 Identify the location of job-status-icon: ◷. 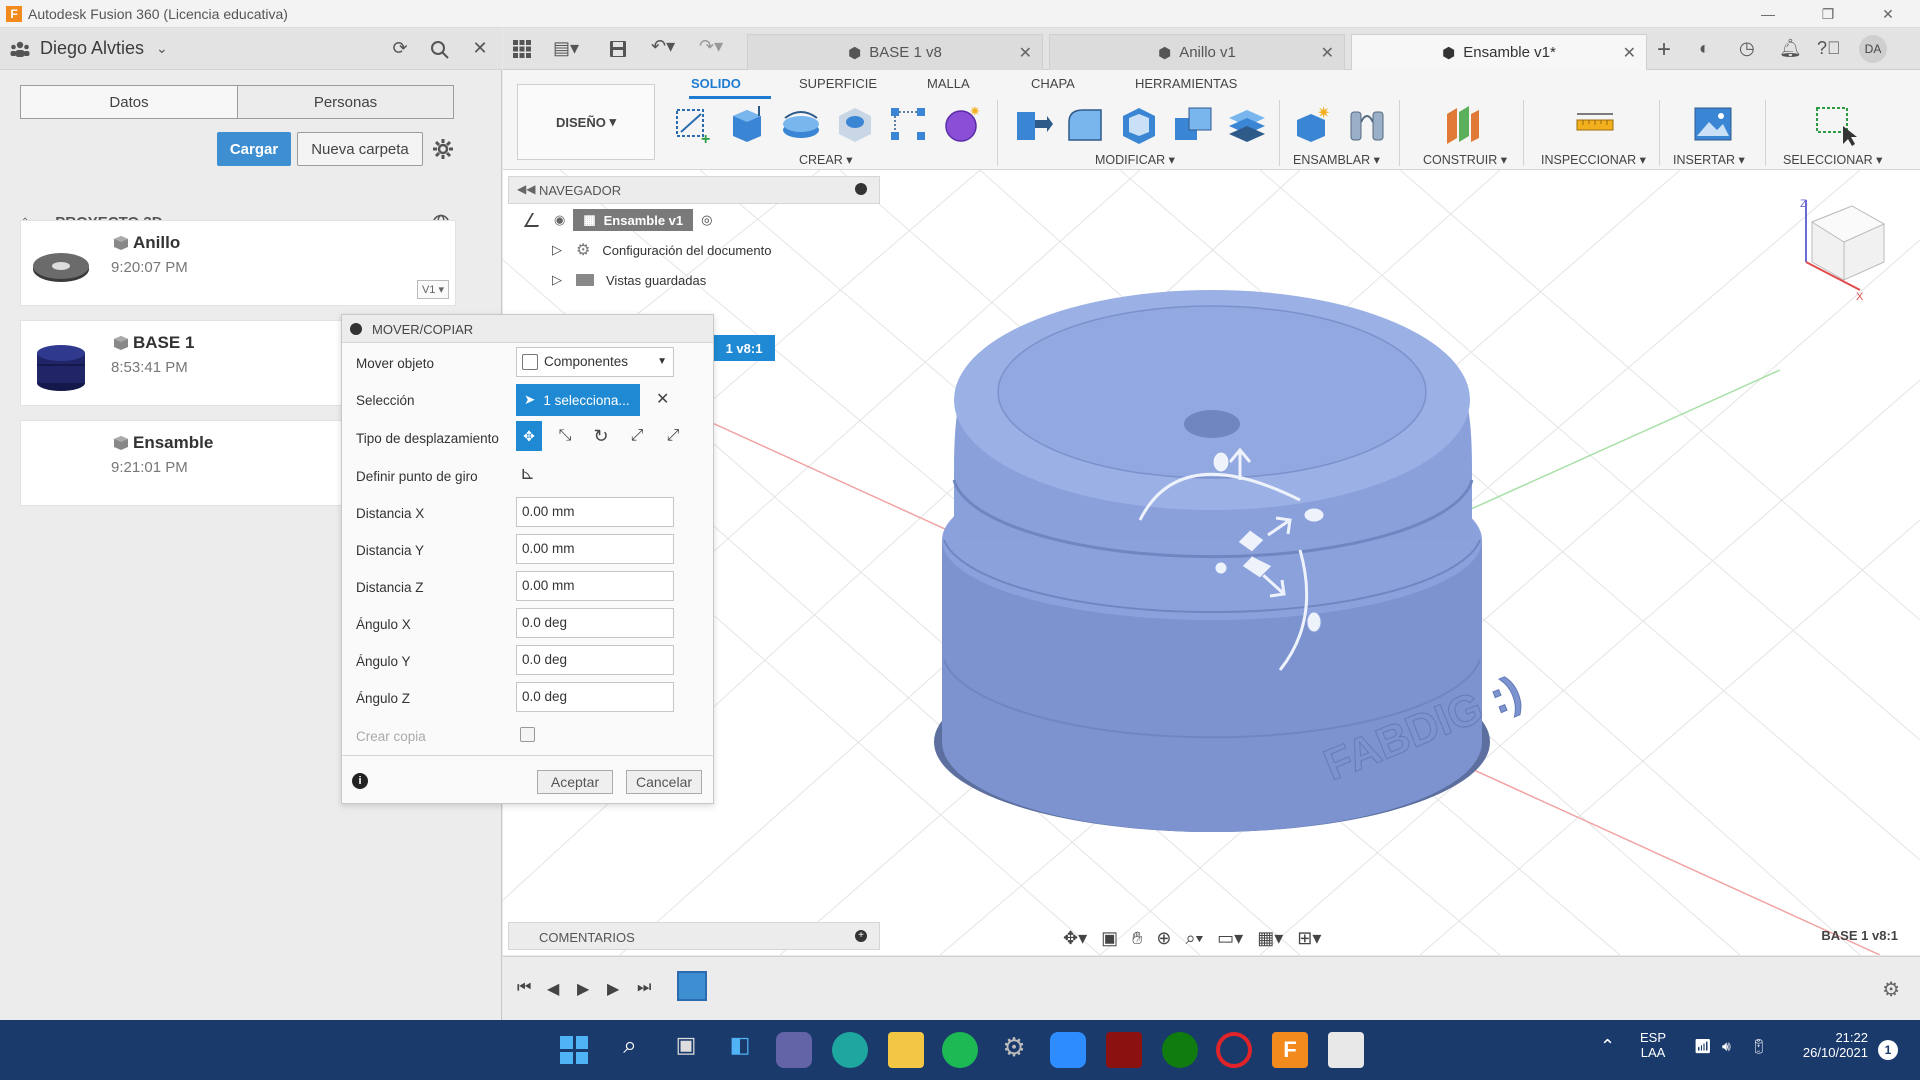
(1747, 48).